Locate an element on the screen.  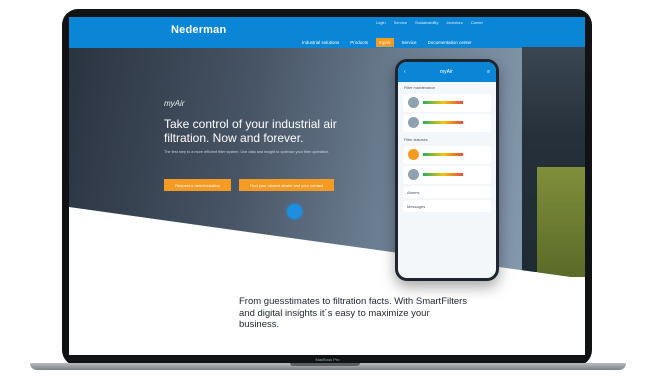
phone-row-messages: Messages is located at coordinates (447, 206).